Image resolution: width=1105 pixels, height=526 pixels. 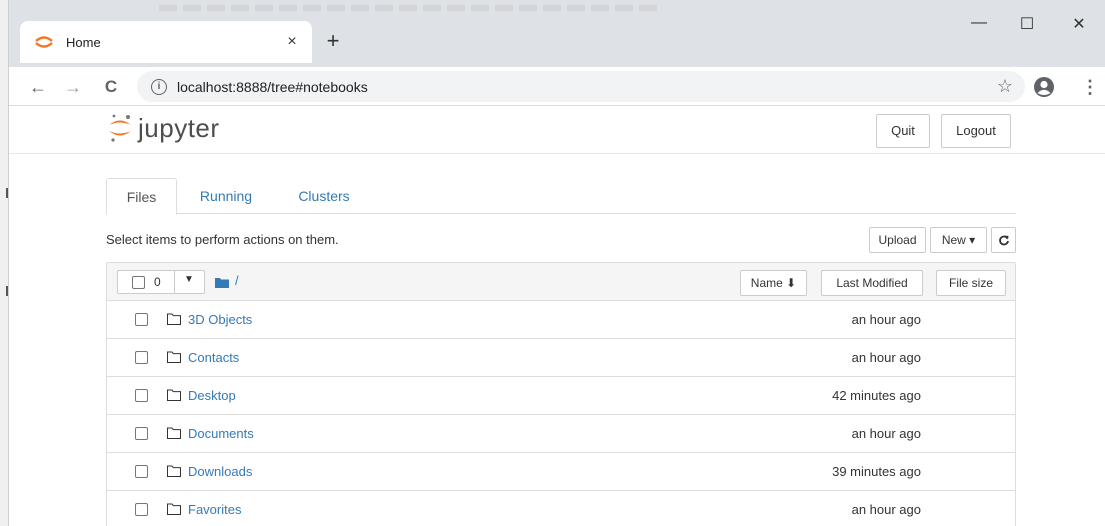 I want to click on bookmark-star-icon: ☆, so click(x=1005, y=86).